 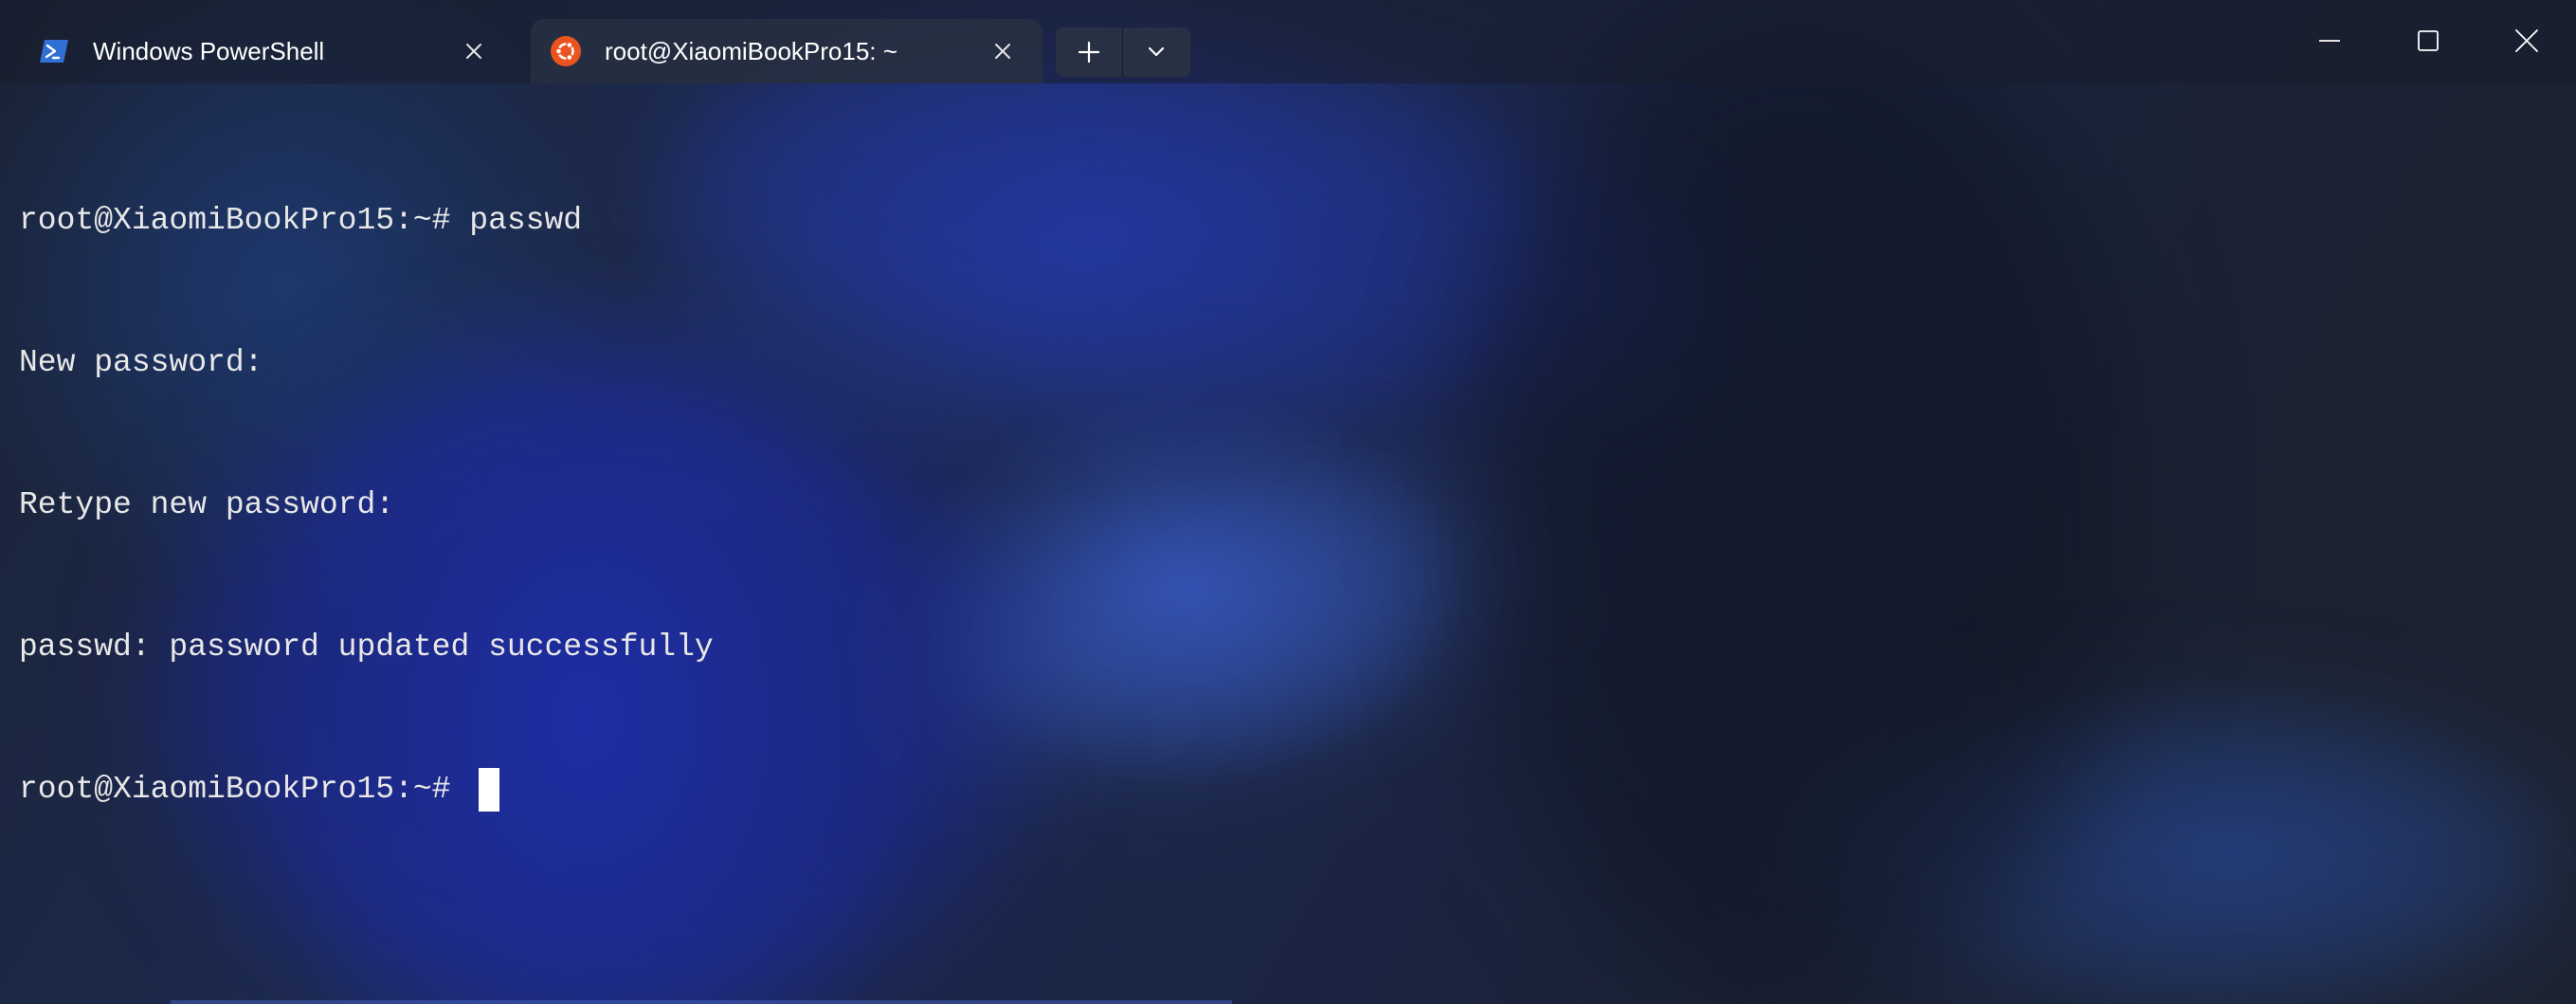 I want to click on maximize-icon, so click(x=2428, y=40).